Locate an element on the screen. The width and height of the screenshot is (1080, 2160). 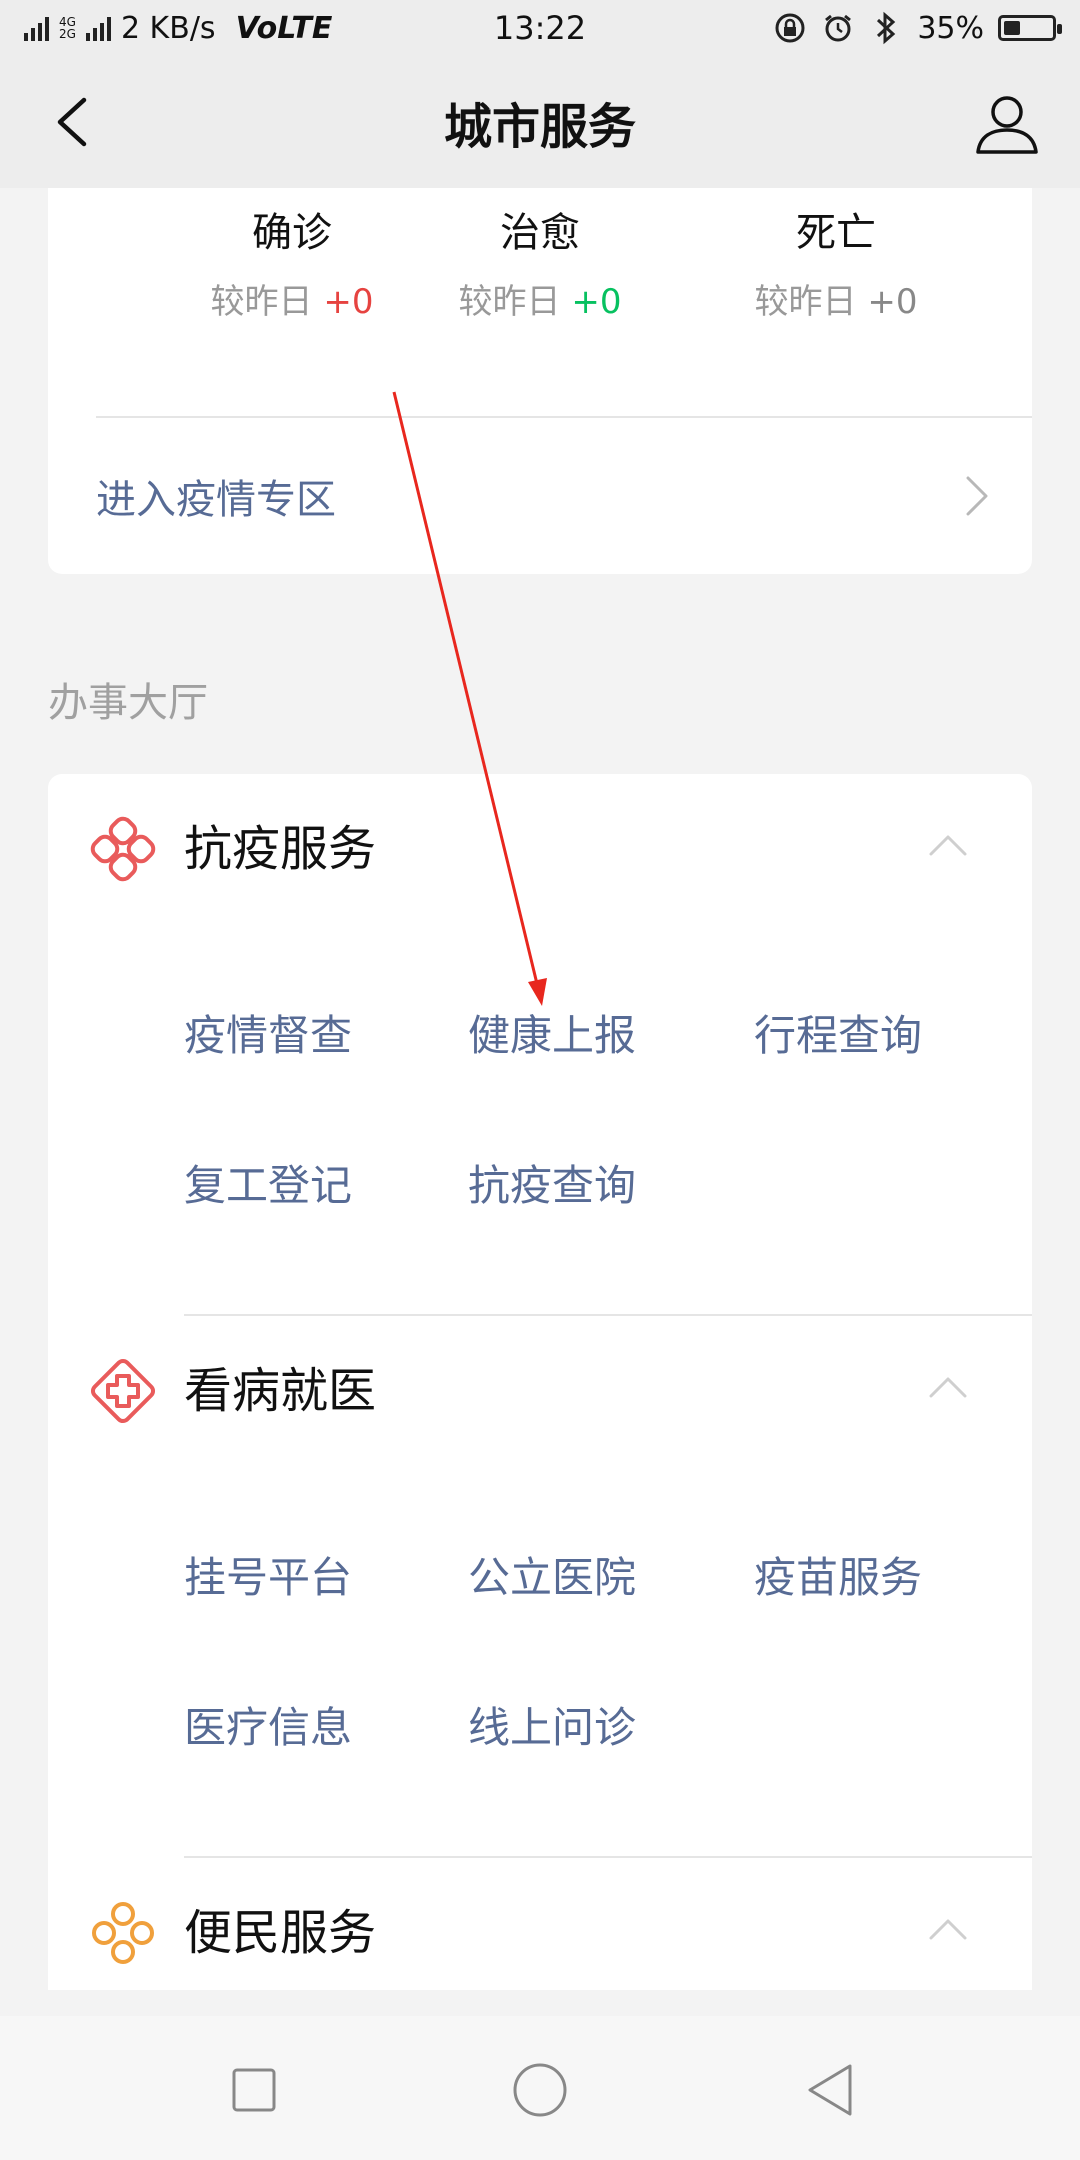
network-type: 4G 2G is located at coordinates (67, 28).